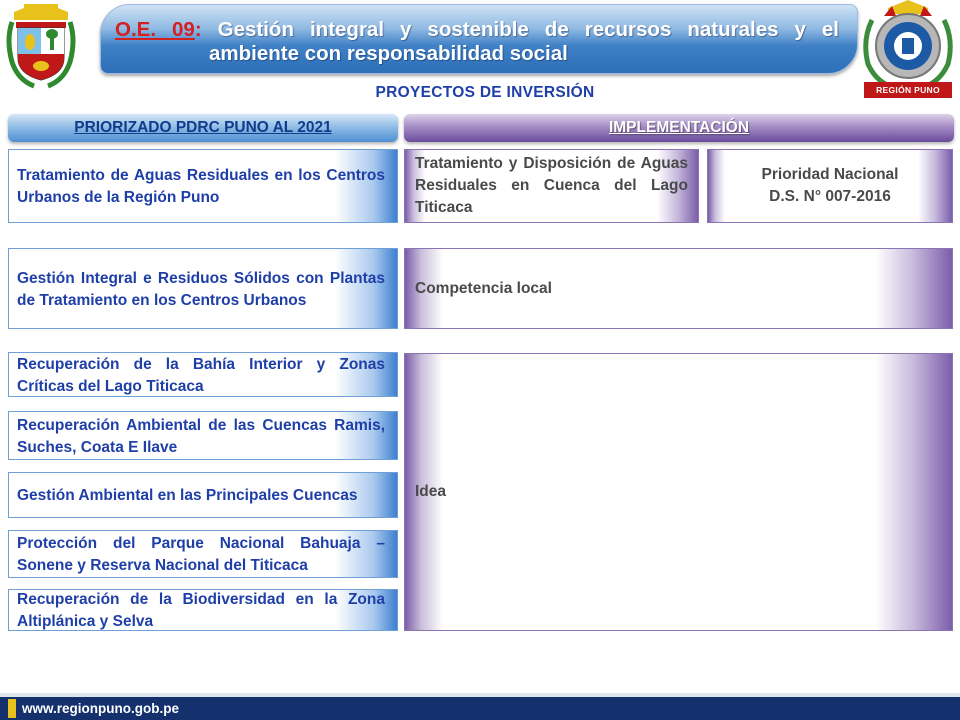  I want to click on footer-url-link: www.regionpuno.gob.pe, so click(100, 708).